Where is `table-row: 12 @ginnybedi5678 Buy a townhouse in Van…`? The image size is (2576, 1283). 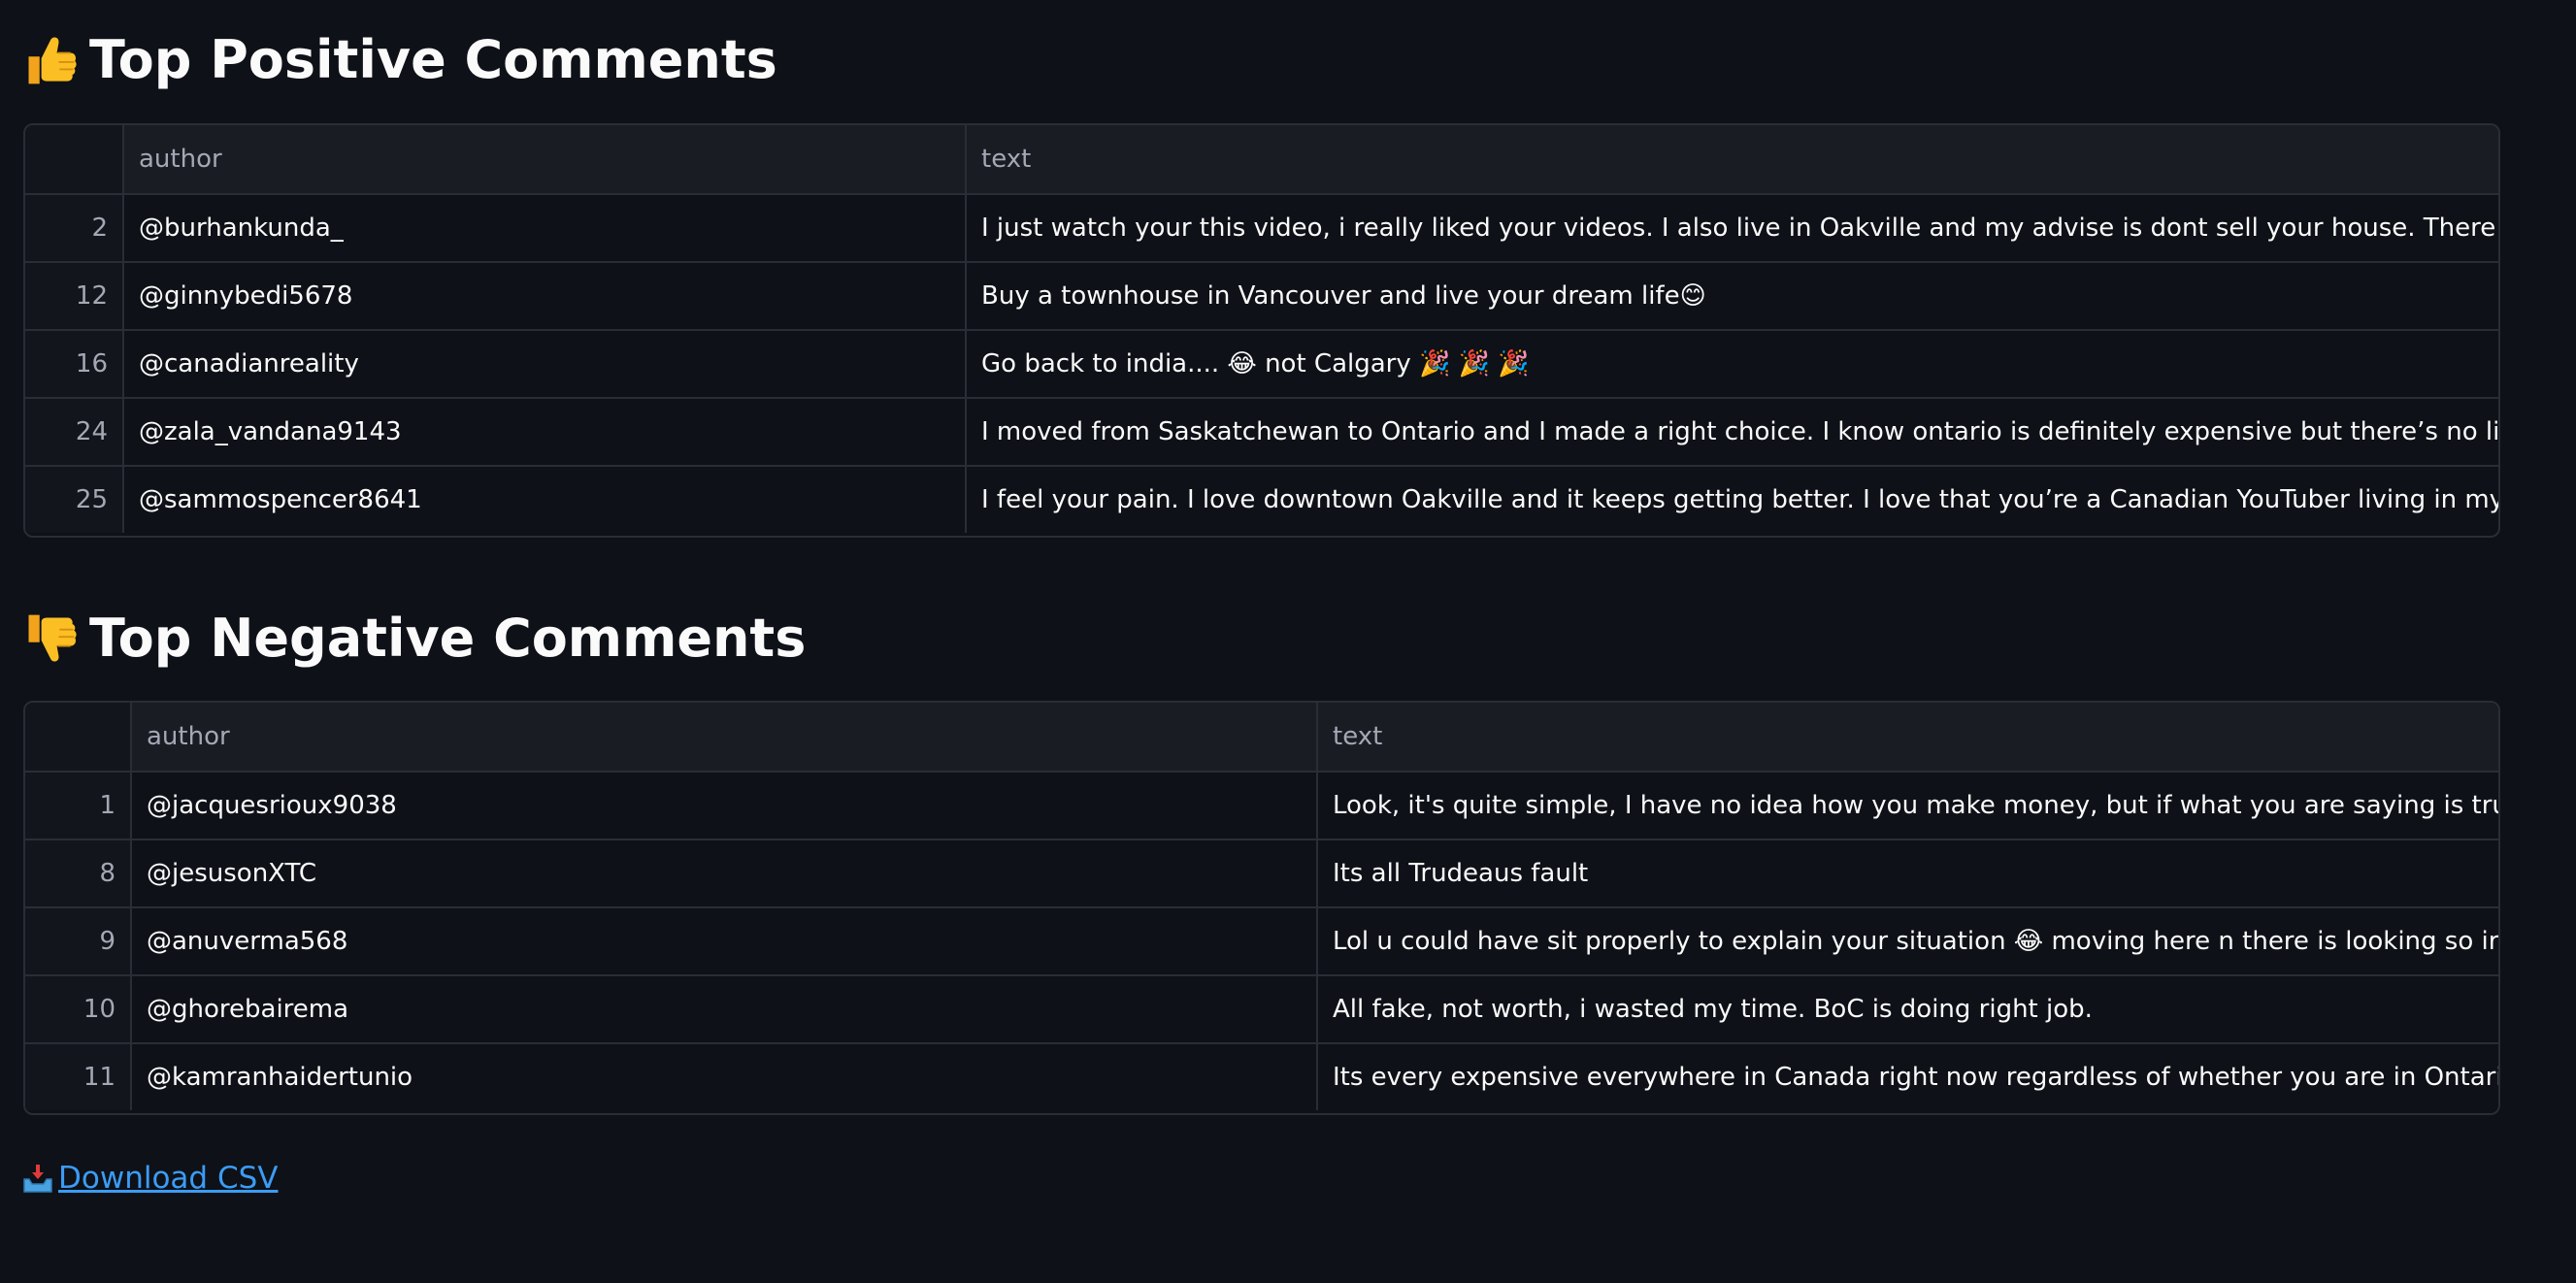
table-row: 12 @ginnybedi5678 Buy a townhouse in Van… is located at coordinates (1261, 297).